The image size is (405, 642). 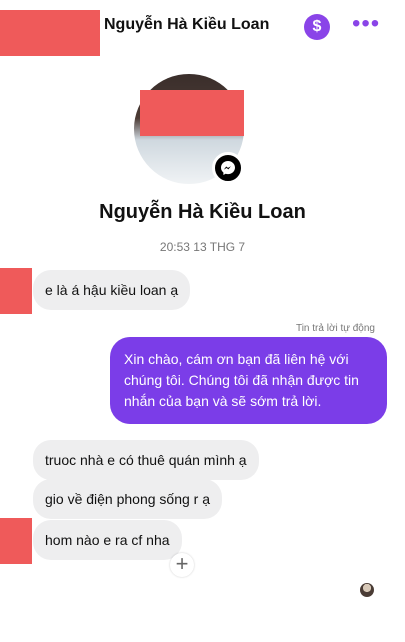 What do you see at coordinates (182, 565) in the screenshot?
I see `add-reaction-icon: +` at bounding box center [182, 565].